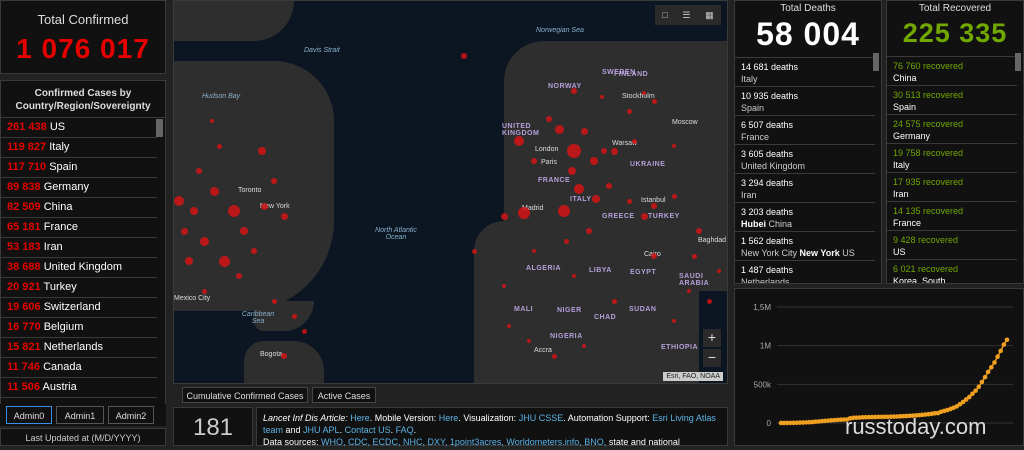  What do you see at coordinates (952, 157) in the screenshot?
I see `recovered-row: 19 758 recovered Italy` at bounding box center [952, 157].